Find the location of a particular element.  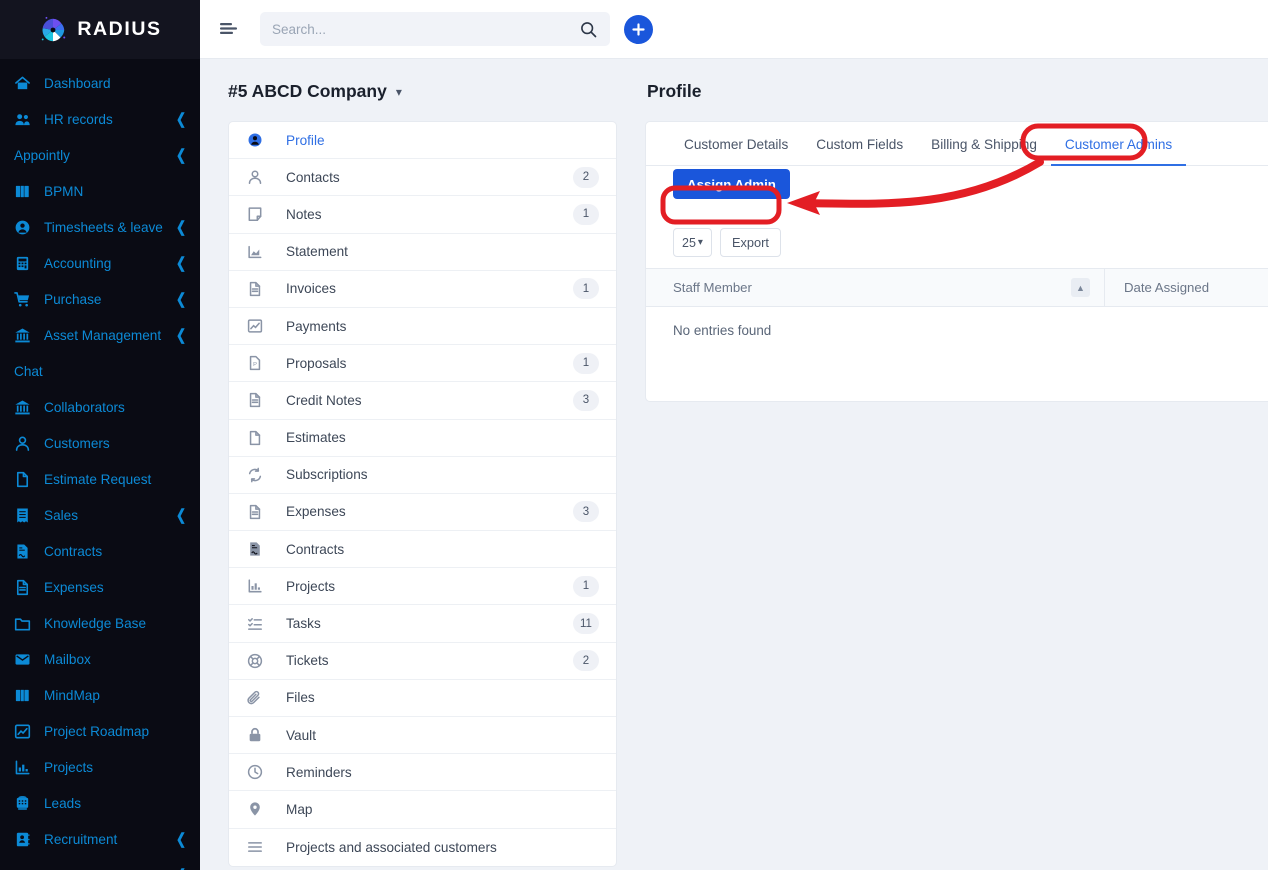

customer-menu-item-expenses: Expenses 3 is located at coordinates (422, 513).